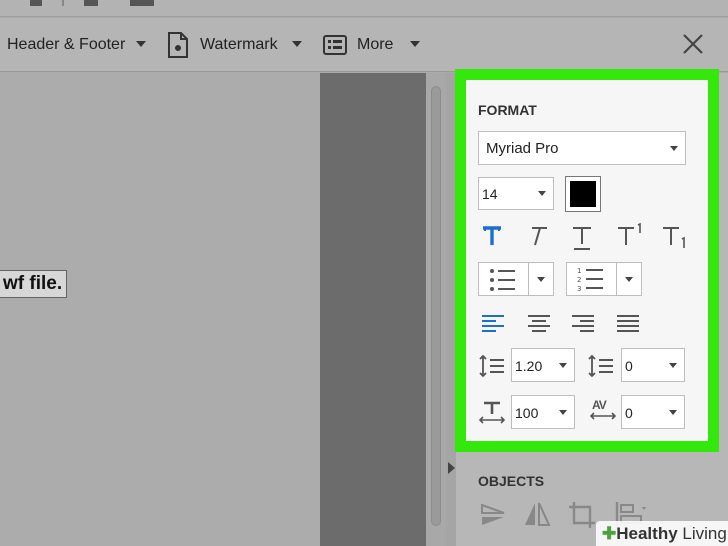 This screenshot has height=546, width=728. What do you see at coordinates (502, 280) in the screenshot?
I see `bullet-list-icon` at bounding box center [502, 280].